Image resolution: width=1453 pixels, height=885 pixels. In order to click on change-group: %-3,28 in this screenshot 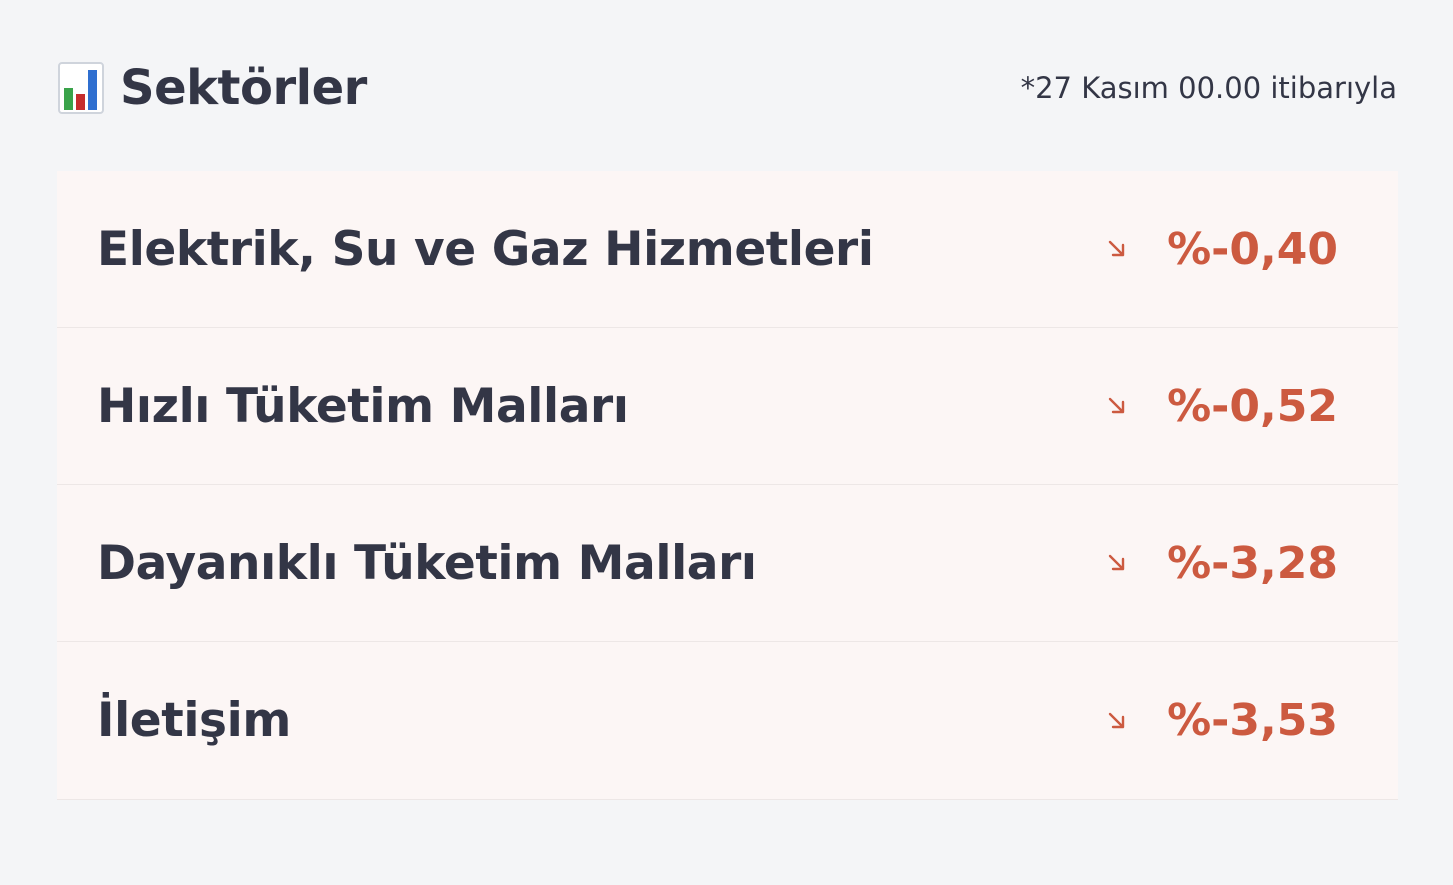, I will do `click(1221, 563)`.